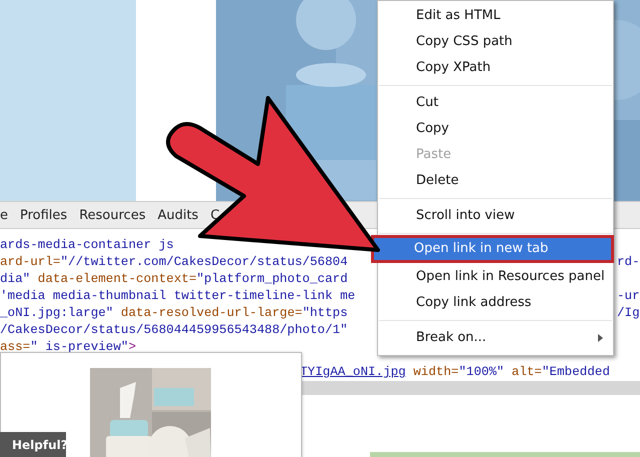  What do you see at coordinates (178, 296) in the screenshot?
I see `code-line: 'media media-thumbnail twitter-timeline-link me` at bounding box center [178, 296].